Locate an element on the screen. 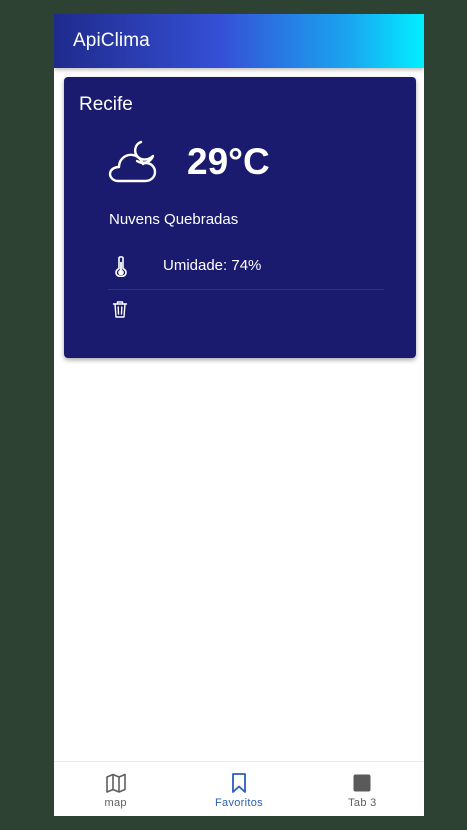 This screenshot has width=467, height=830. app-header: ApiClima is located at coordinates (239, 41).